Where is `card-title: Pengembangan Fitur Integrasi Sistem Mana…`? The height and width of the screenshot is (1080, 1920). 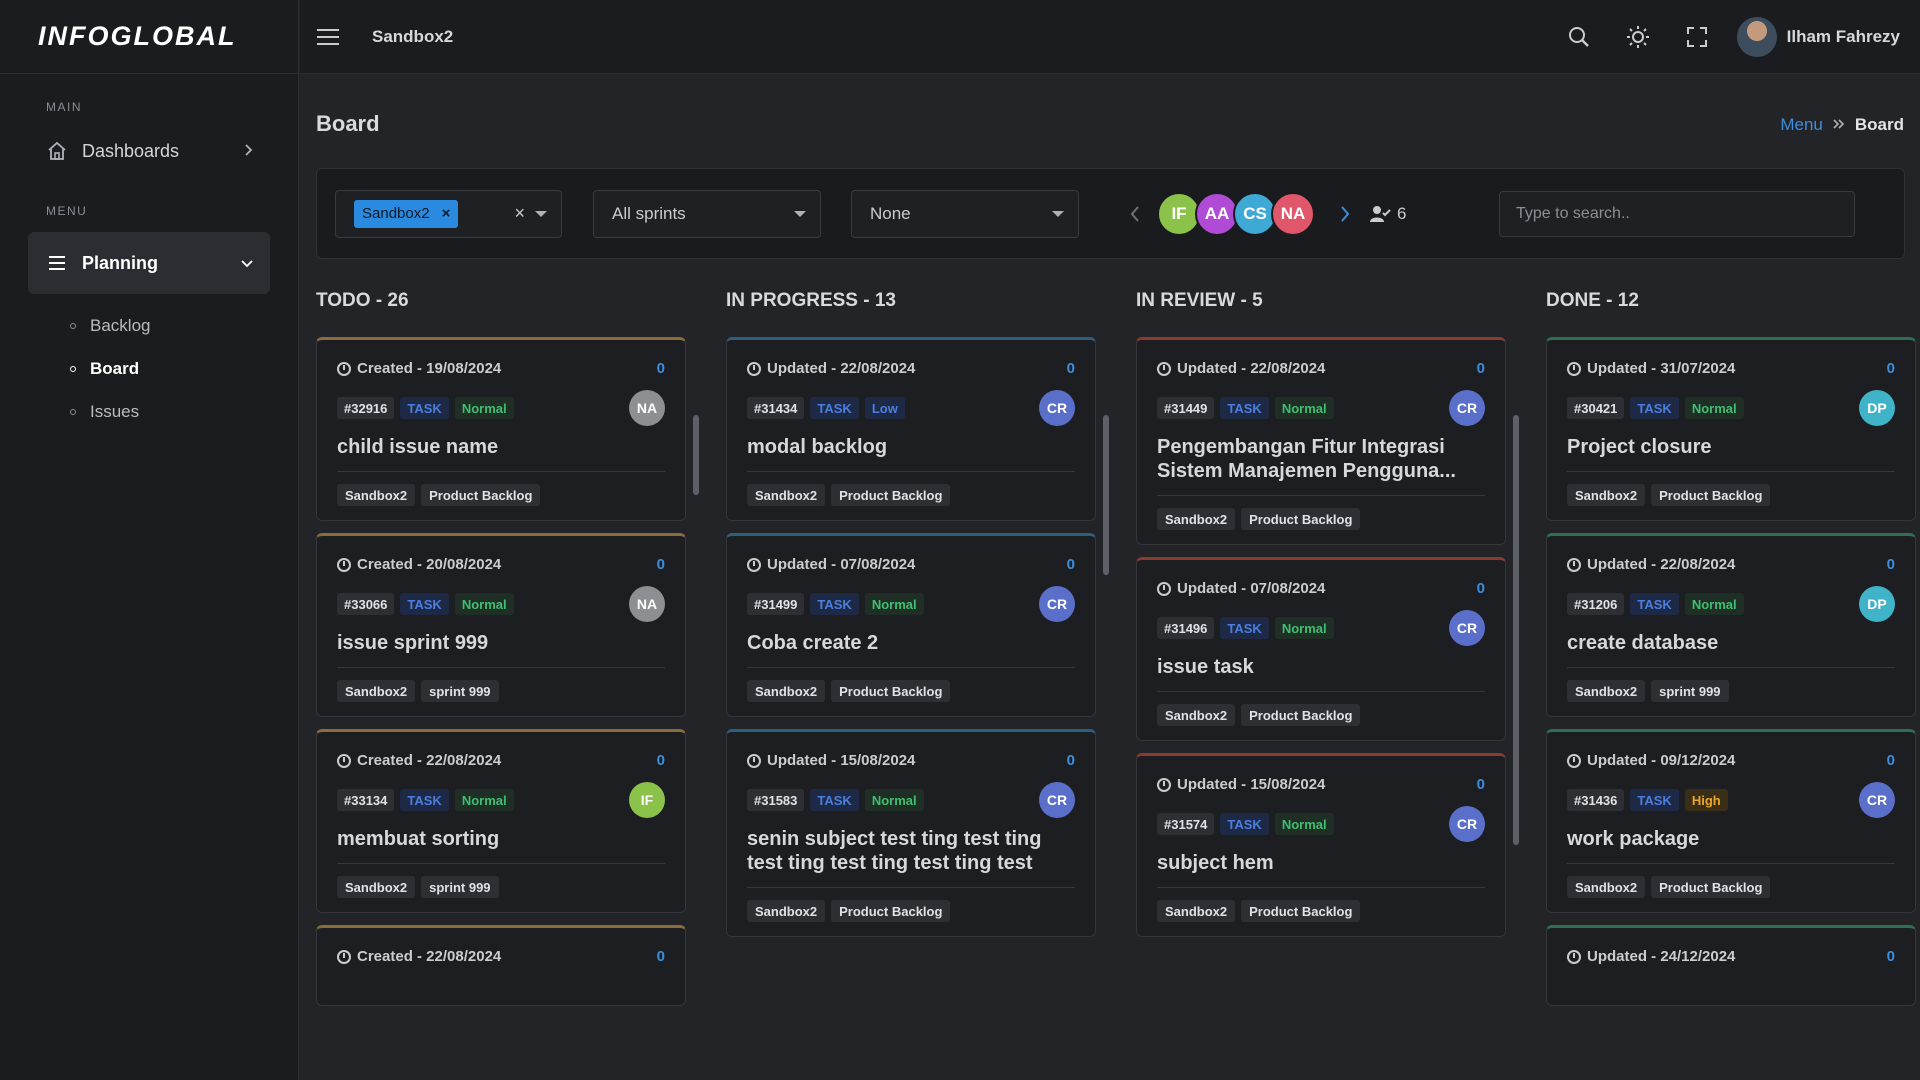
card-title: Pengembangan Fitur Integrasi Sistem Mana… is located at coordinates (1321, 465).